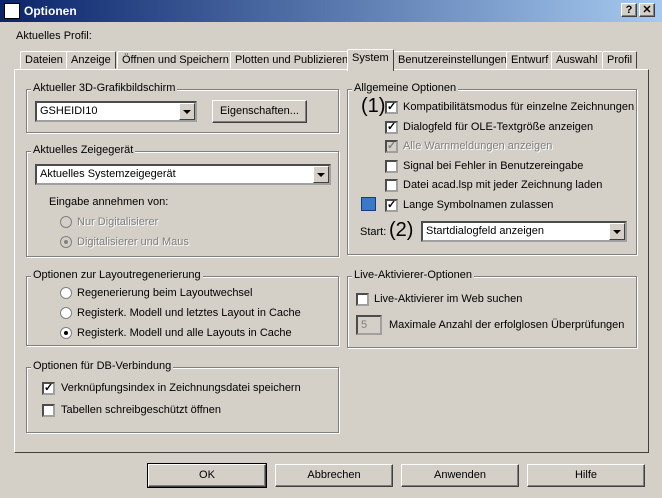 This screenshot has height=498, width=662. Describe the element at coordinates (48, 388) in the screenshot. I see `verknuepfungsindex-checkbox: ✓` at that location.